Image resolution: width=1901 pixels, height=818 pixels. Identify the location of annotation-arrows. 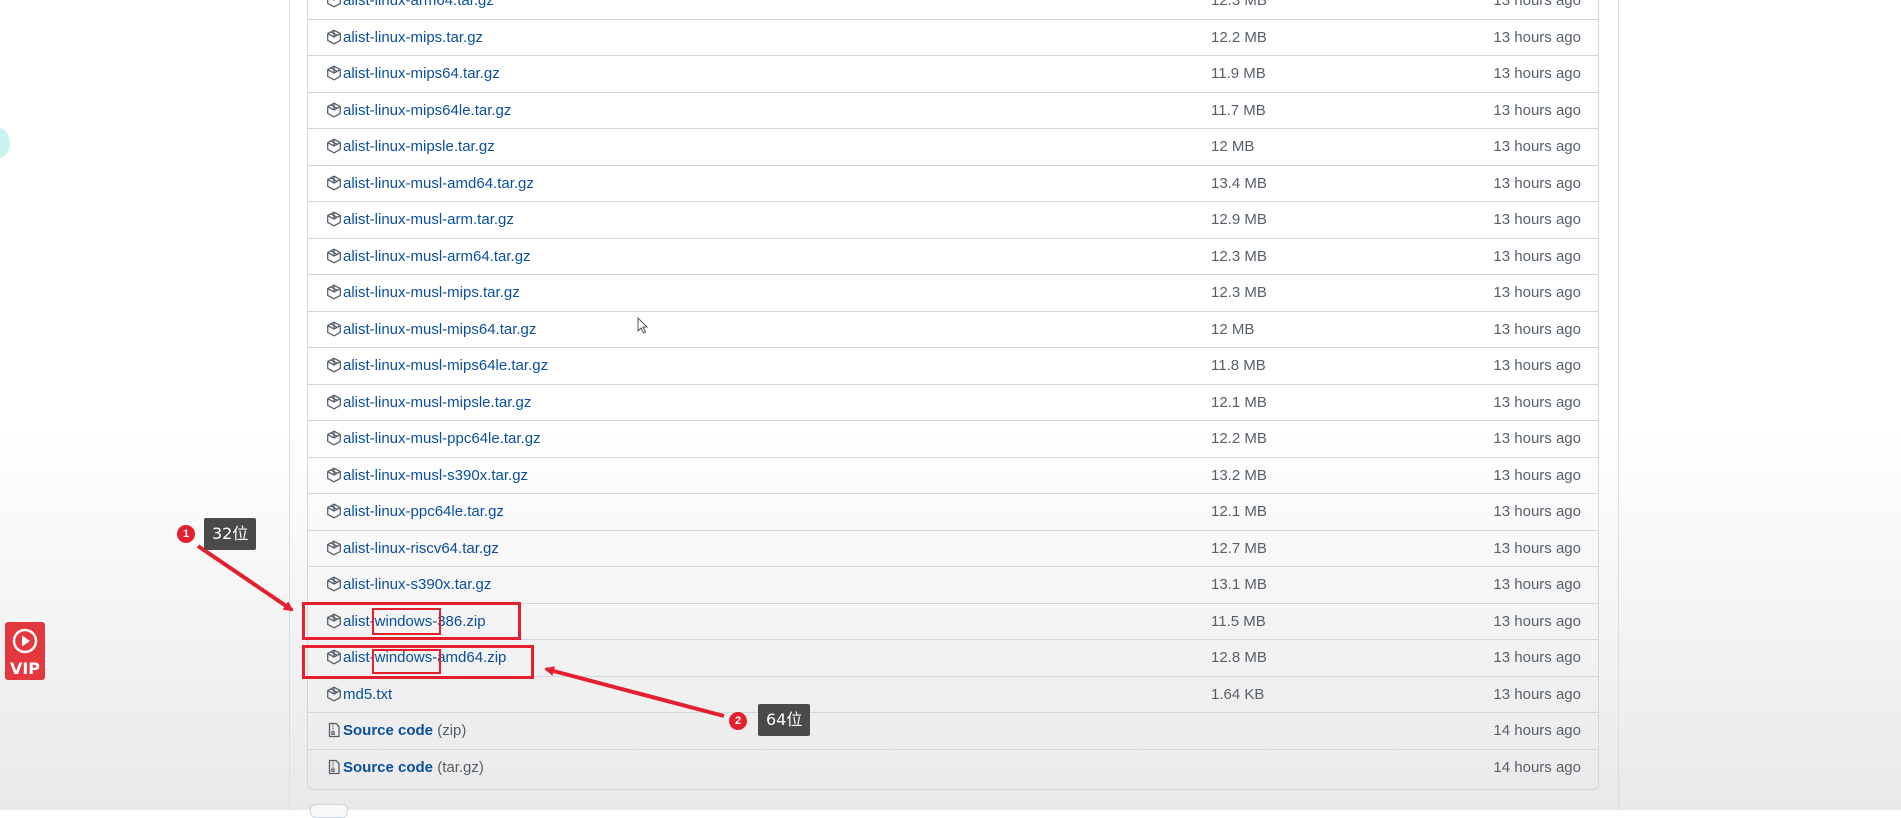
(460, 631).